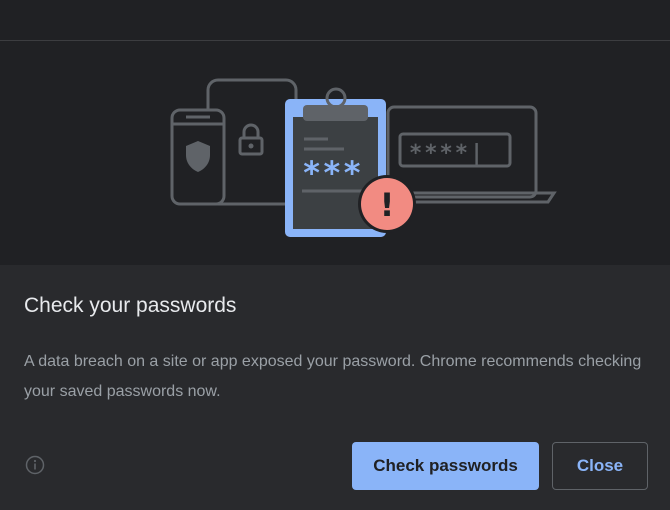 The height and width of the screenshot is (510, 670). Describe the element at coordinates (251, 139) in the screenshot. I see `lock-icon` at that location.